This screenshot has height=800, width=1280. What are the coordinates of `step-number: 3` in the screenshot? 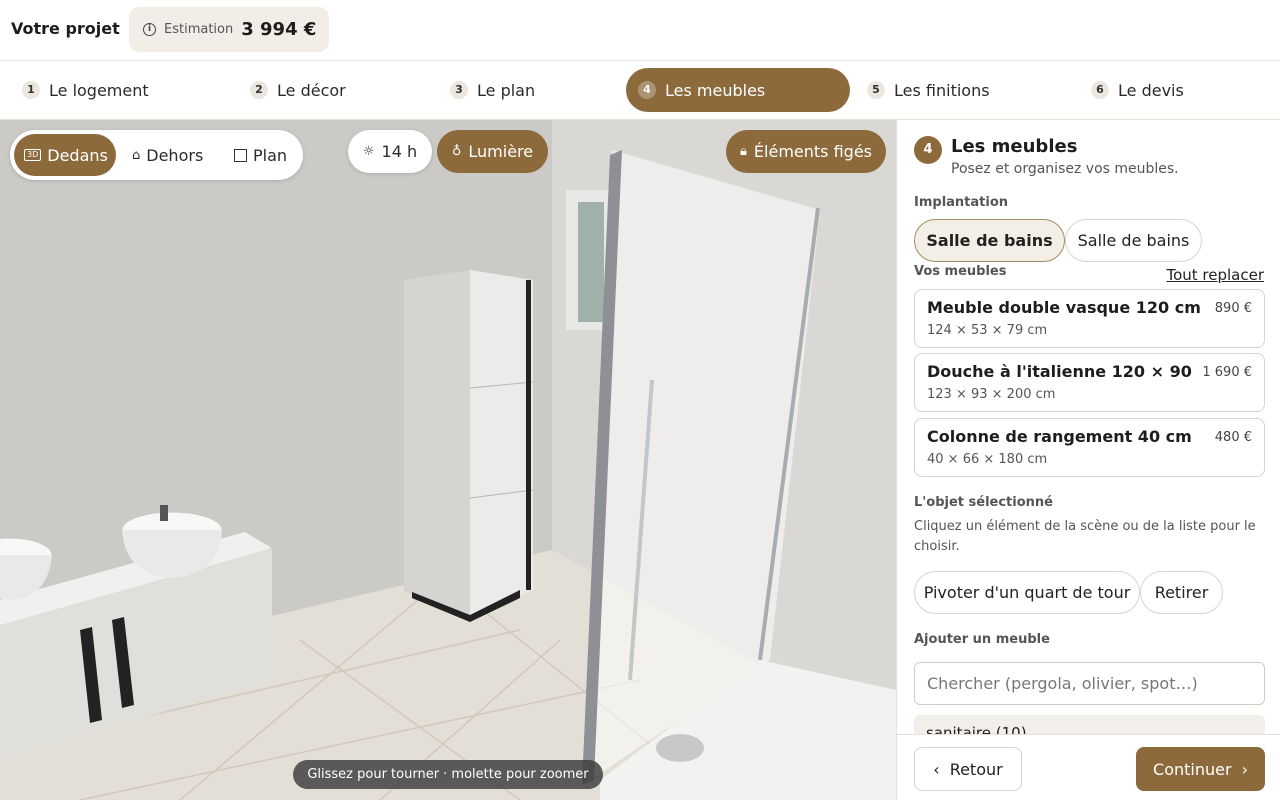 It's located at (459, 90).